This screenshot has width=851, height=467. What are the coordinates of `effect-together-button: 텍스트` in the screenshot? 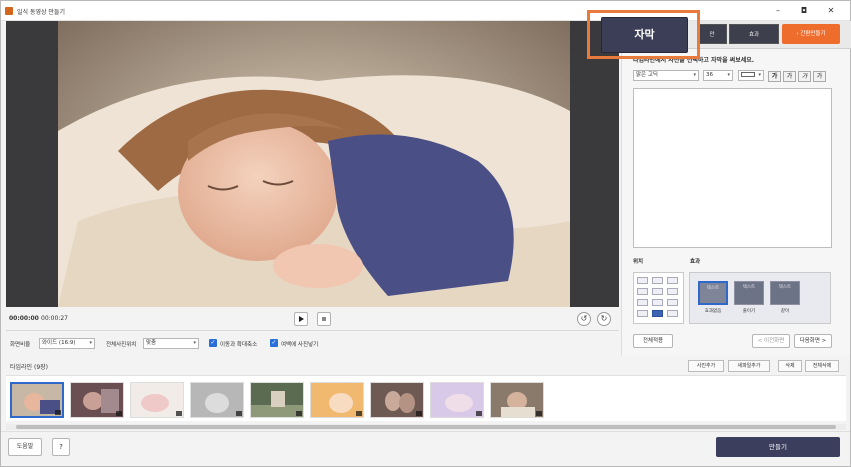 It's located at (785, 293).